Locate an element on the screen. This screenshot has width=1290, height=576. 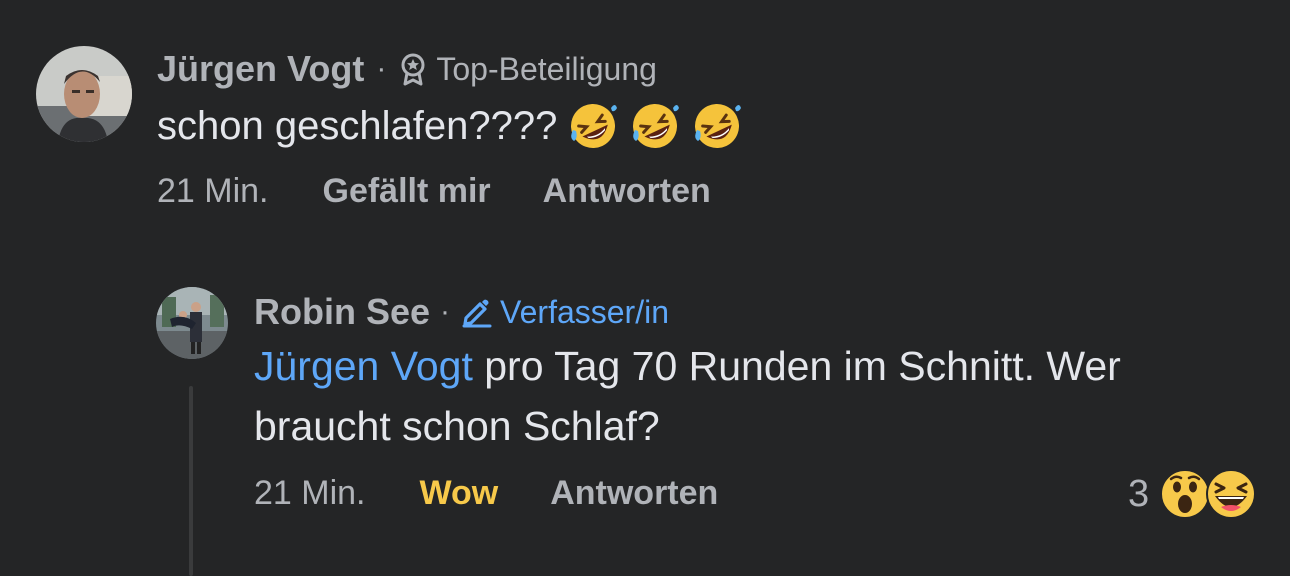
like-button: Gefällt mir is located at coordinates (407, 191).